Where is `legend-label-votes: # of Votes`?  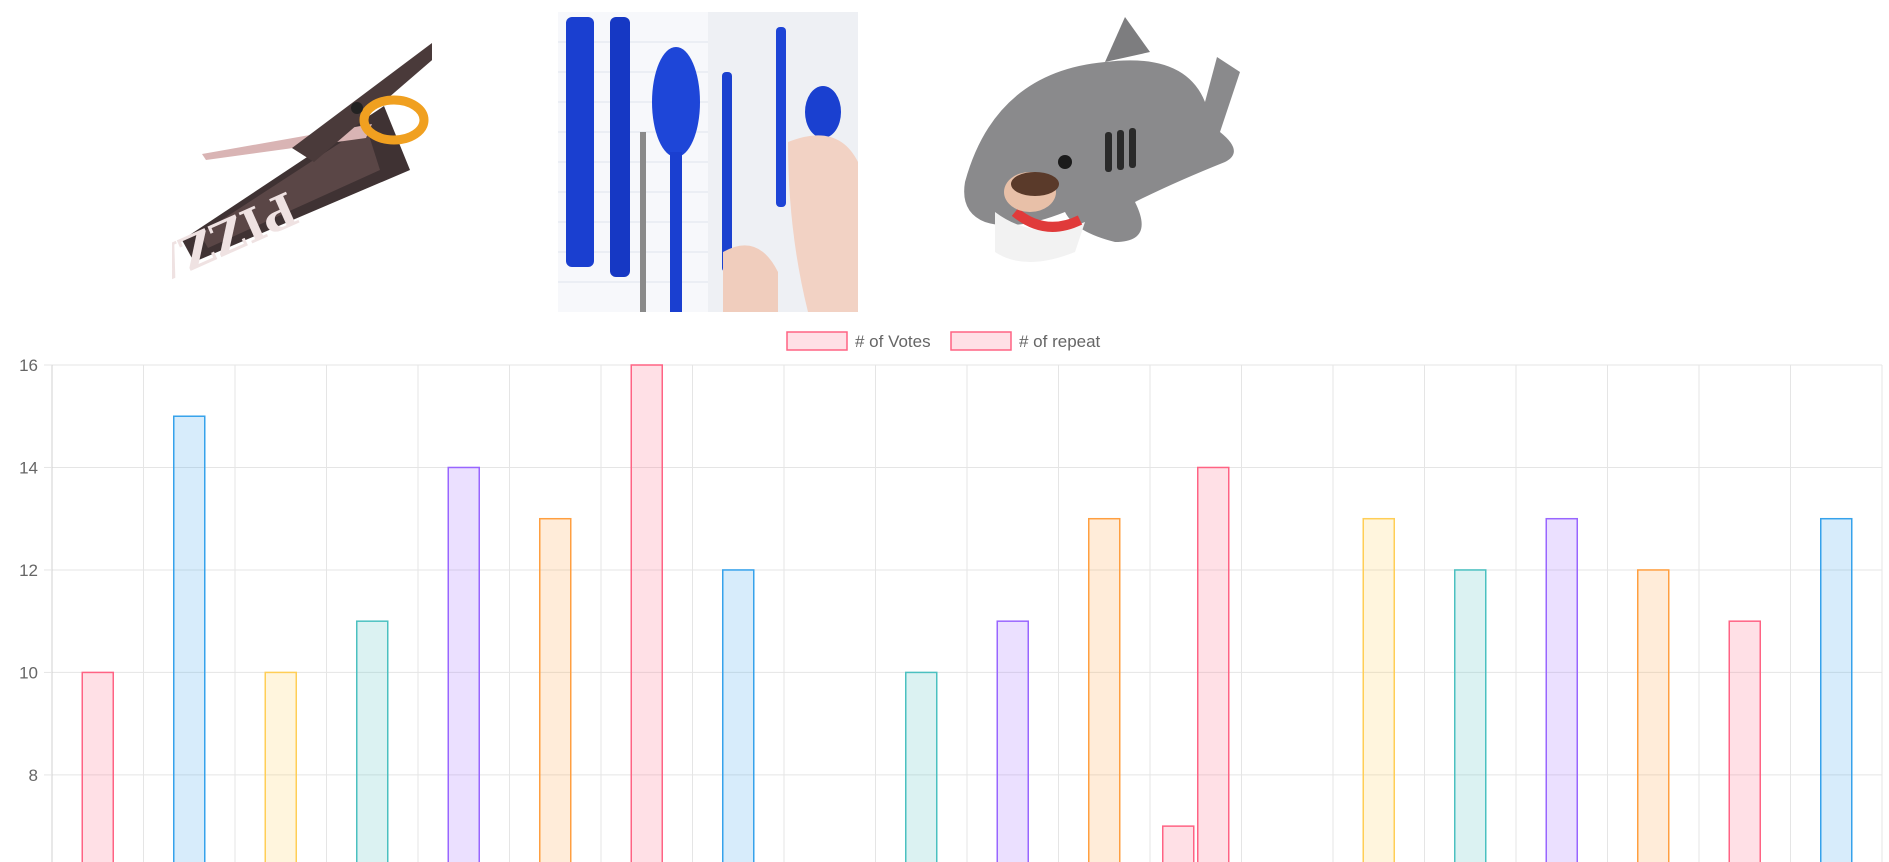 legend-label-votes: # of Votes is located at coordinates (893, 341).